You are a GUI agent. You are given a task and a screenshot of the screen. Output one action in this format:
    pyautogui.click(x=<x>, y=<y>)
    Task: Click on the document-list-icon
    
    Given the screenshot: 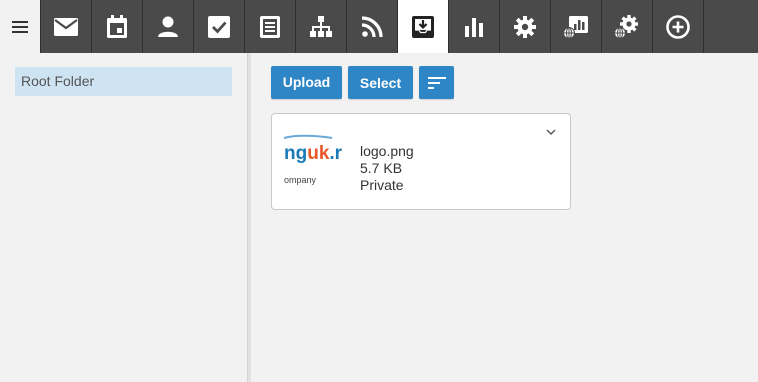 What is the action you would take?
    pyautogui.click(x=270, y=26)
    